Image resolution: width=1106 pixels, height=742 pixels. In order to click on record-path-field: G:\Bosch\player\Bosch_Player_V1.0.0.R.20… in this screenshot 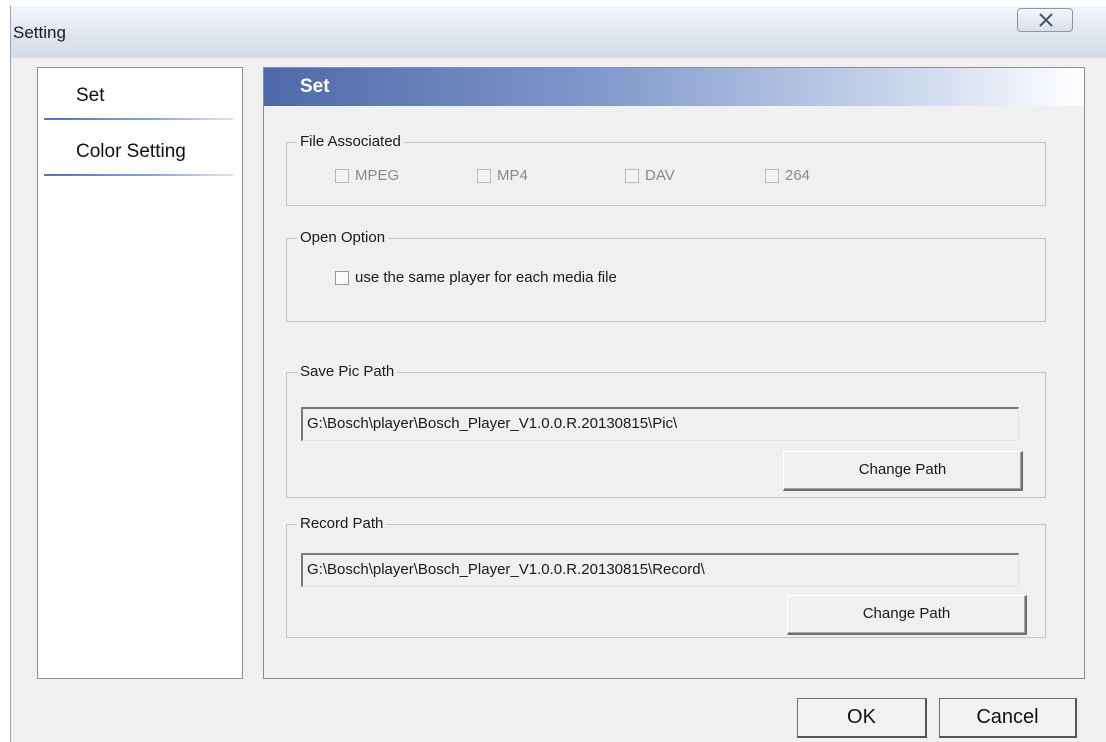, I will do `click(660, 570)`.